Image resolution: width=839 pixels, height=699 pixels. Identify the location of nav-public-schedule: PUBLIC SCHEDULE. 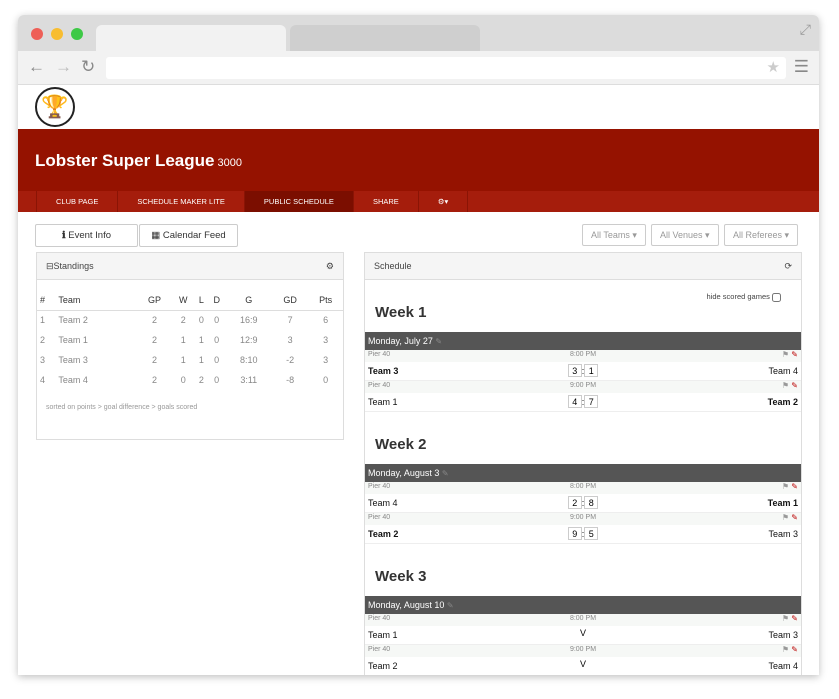
(298, 201).